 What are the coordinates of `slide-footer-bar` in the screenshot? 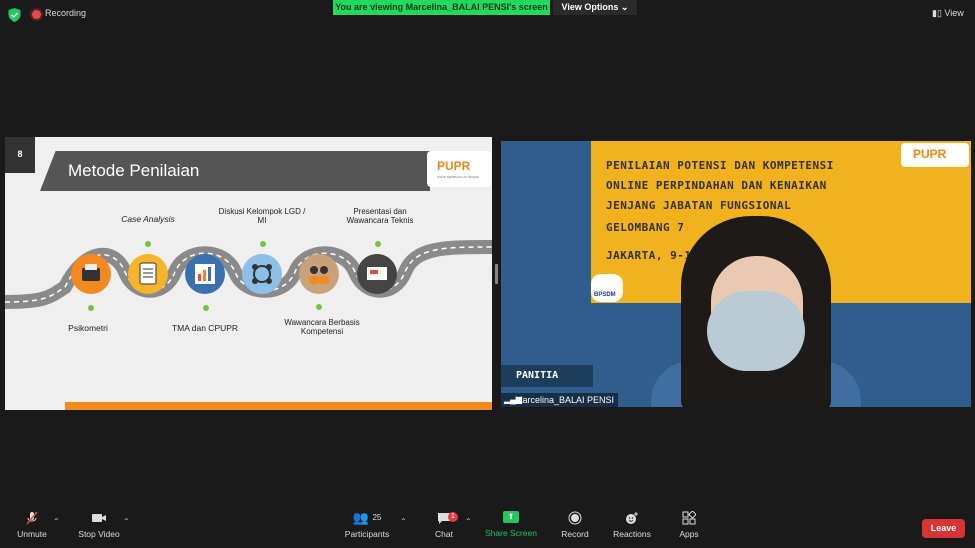 It's located at (278, 406).